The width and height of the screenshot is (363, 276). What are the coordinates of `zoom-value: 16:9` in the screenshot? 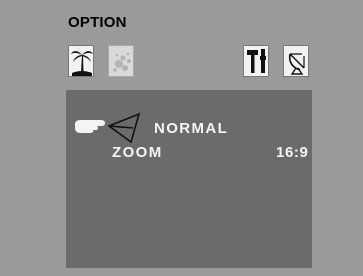 It's located at (292, 152).